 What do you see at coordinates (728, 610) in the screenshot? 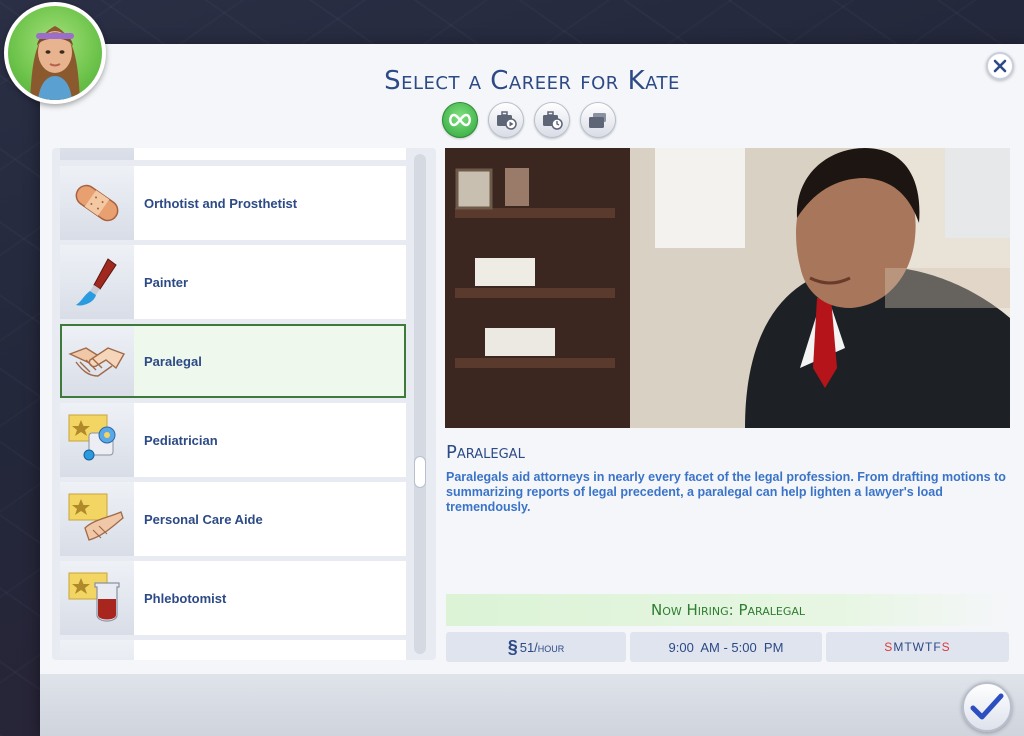
I see `now-hiring-banner: Now Hiring: Paralegal` at bounding box center [728, 610].